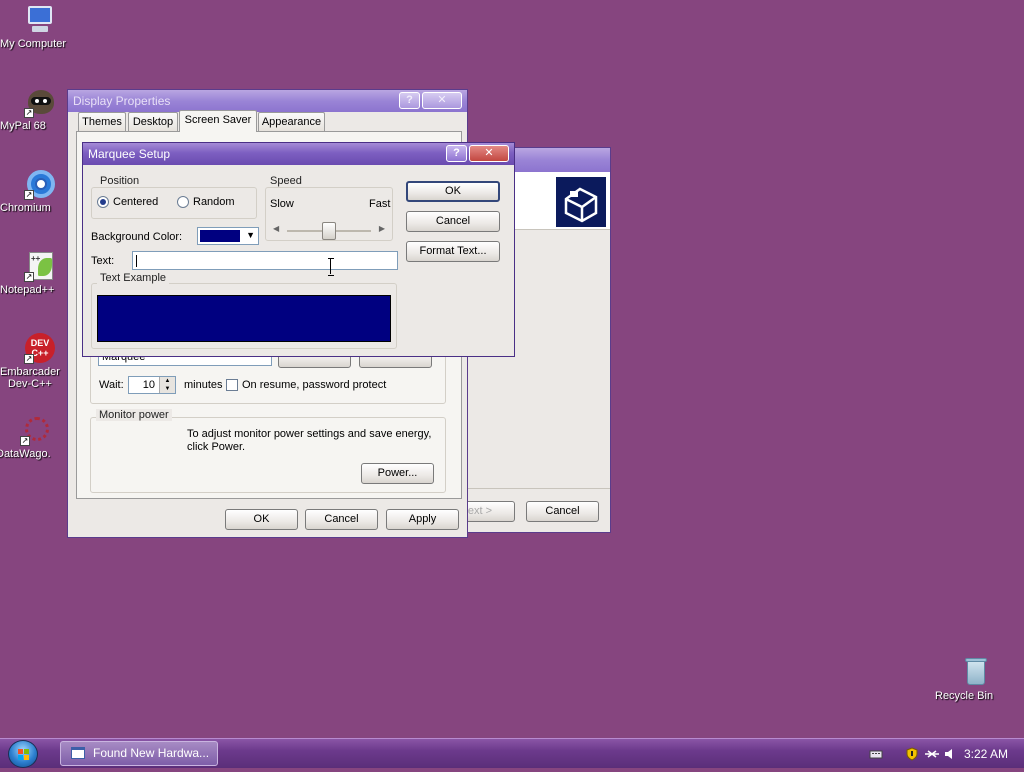  Describe the element at coordinates (265, 260) in the screenshot. I see `marquee-text-input` at that location.